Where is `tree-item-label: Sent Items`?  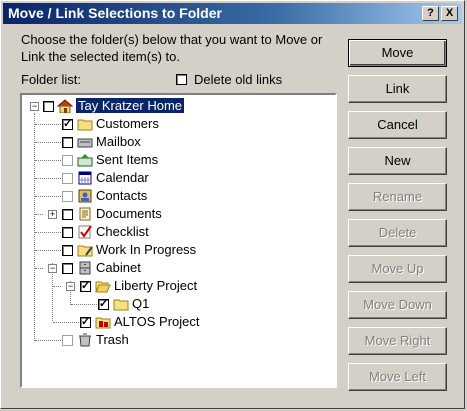
tree-item-label: Sent Items is located at coordinates (127, 159).